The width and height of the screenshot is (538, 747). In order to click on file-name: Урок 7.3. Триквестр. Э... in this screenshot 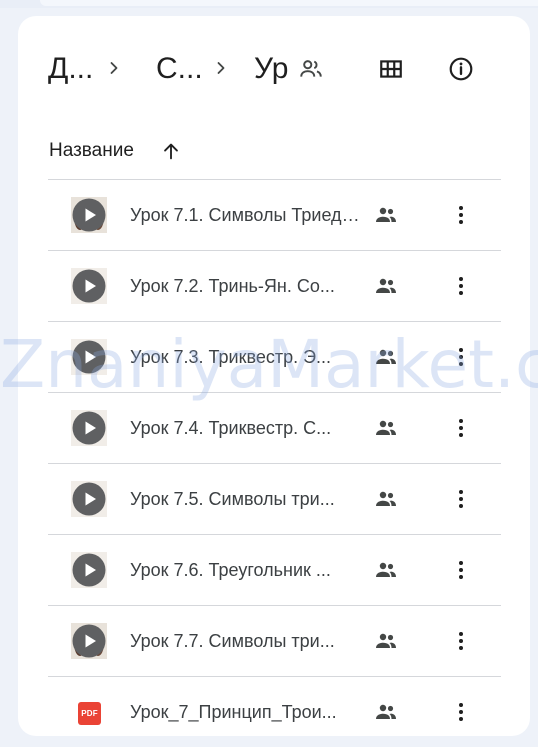, I will do `click(246, 357)`.